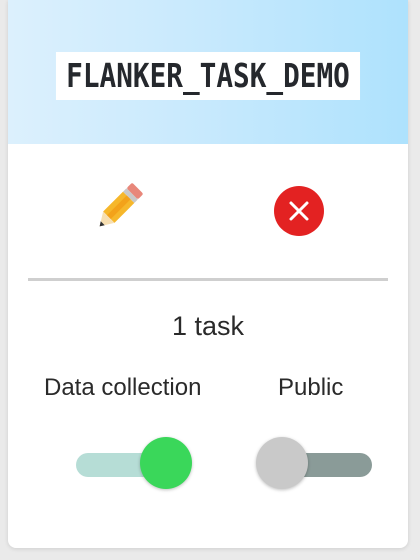  I want to click on public-toggle, so click(316, 465).